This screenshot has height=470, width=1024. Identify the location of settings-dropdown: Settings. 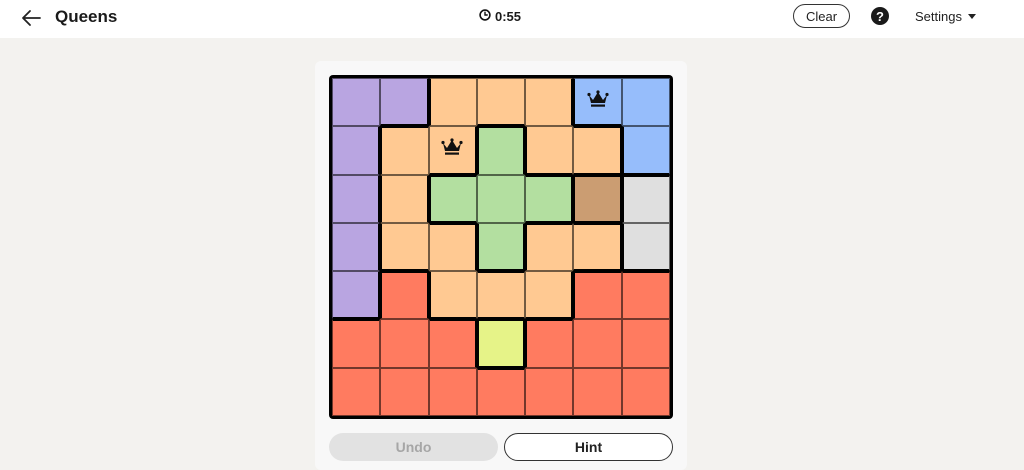
(945, 16).